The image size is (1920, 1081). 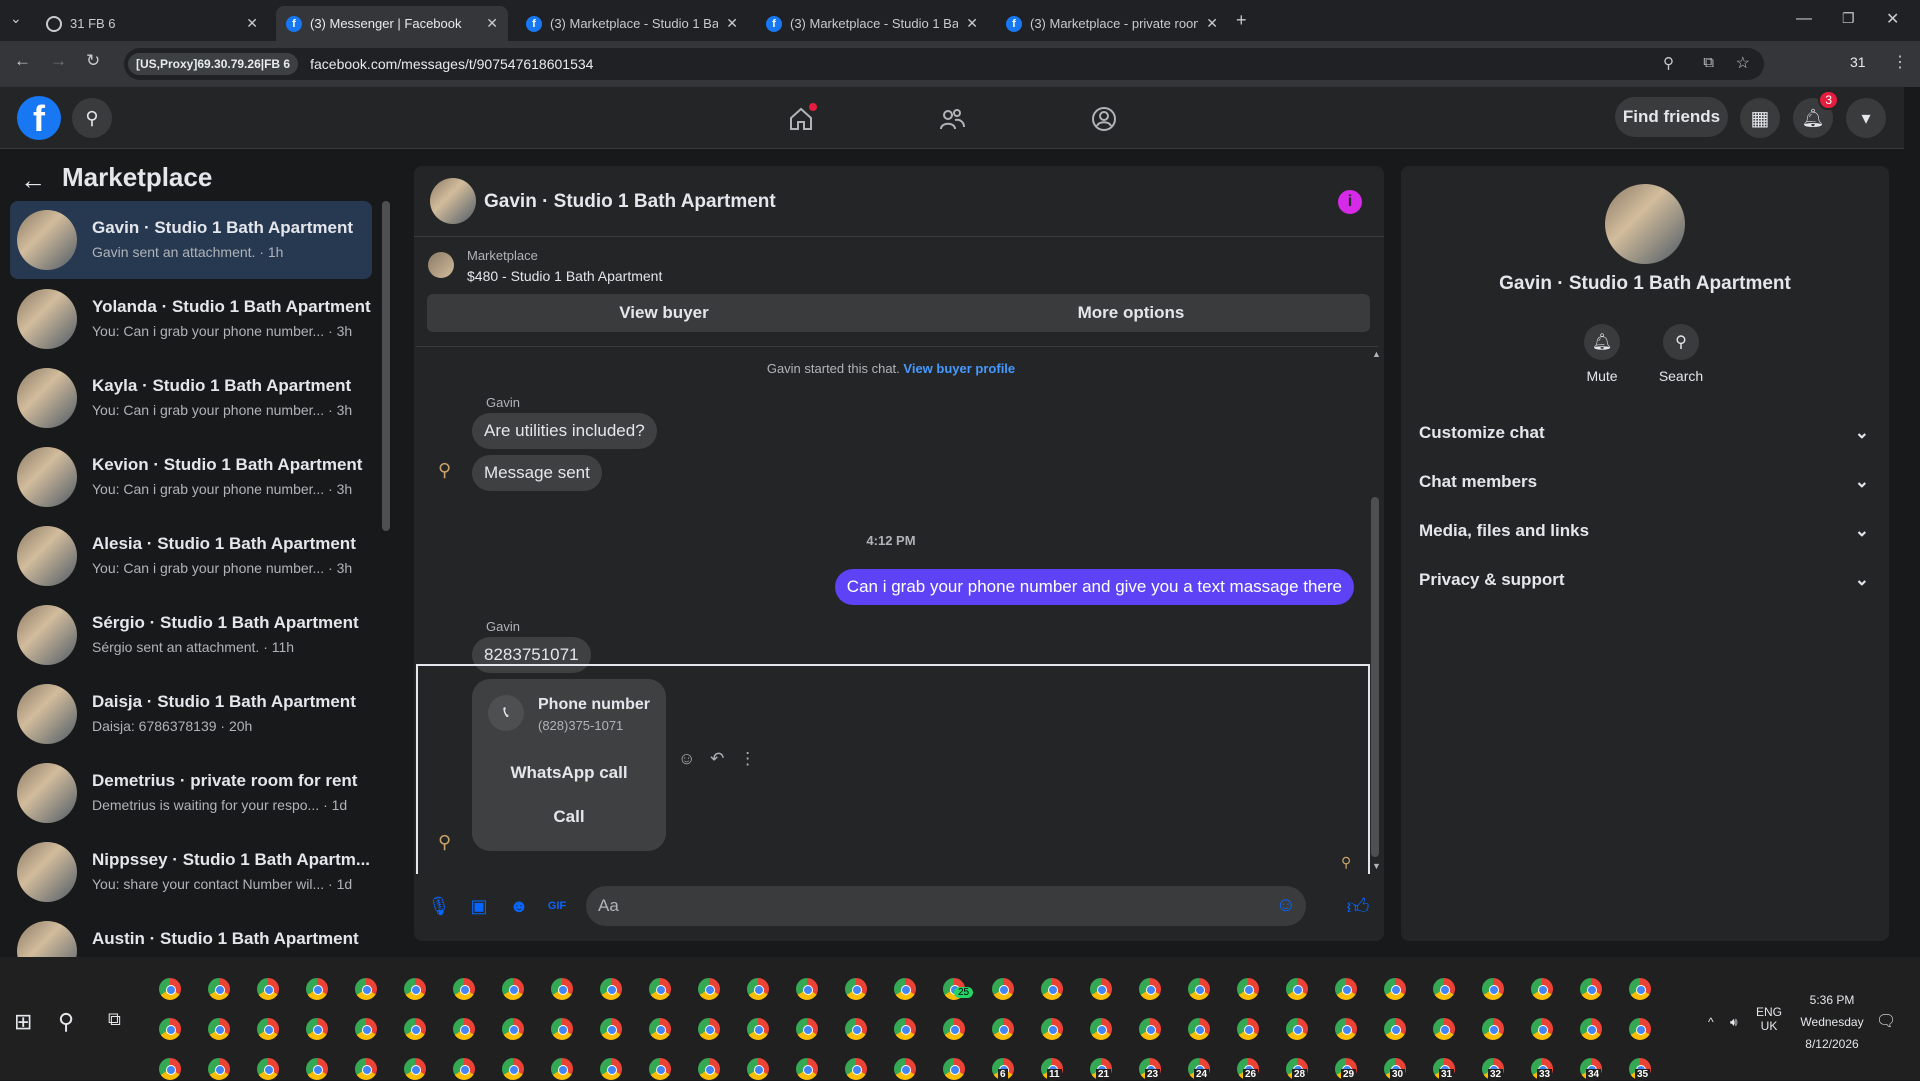 I want to click on friends-nav, so click(x=952, y=119).